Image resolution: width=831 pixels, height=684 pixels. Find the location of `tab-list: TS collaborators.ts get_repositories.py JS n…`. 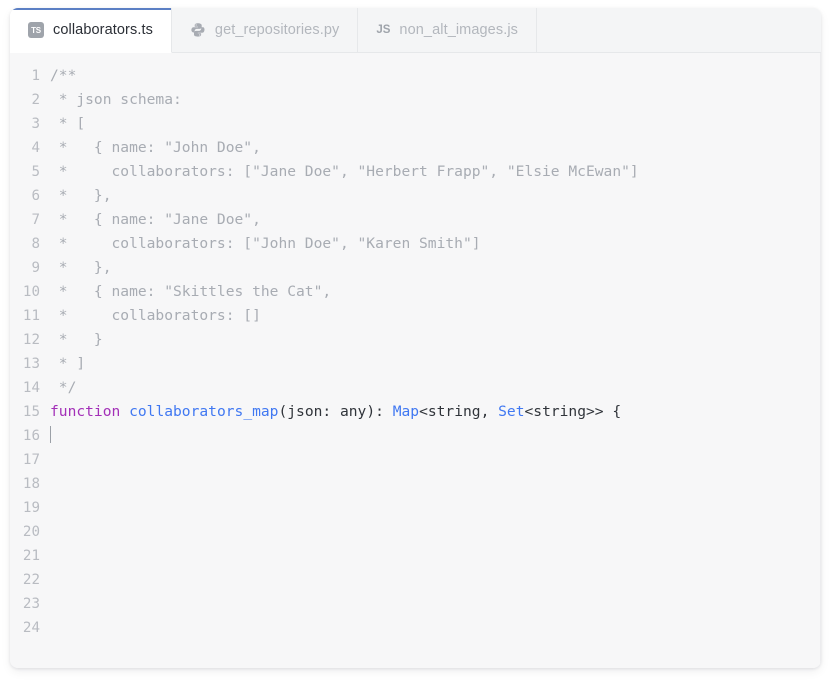

tab-list: TS collaborators.ts get_repositories.py JS n… is located at coordinates (273, 30).